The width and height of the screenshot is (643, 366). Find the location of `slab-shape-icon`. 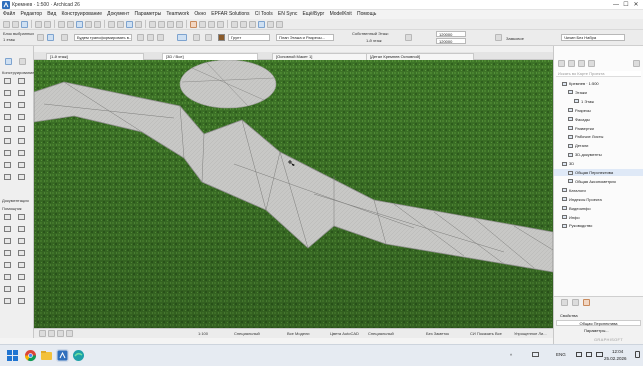

slab-shape-icon is located at coordinates (150, 37).